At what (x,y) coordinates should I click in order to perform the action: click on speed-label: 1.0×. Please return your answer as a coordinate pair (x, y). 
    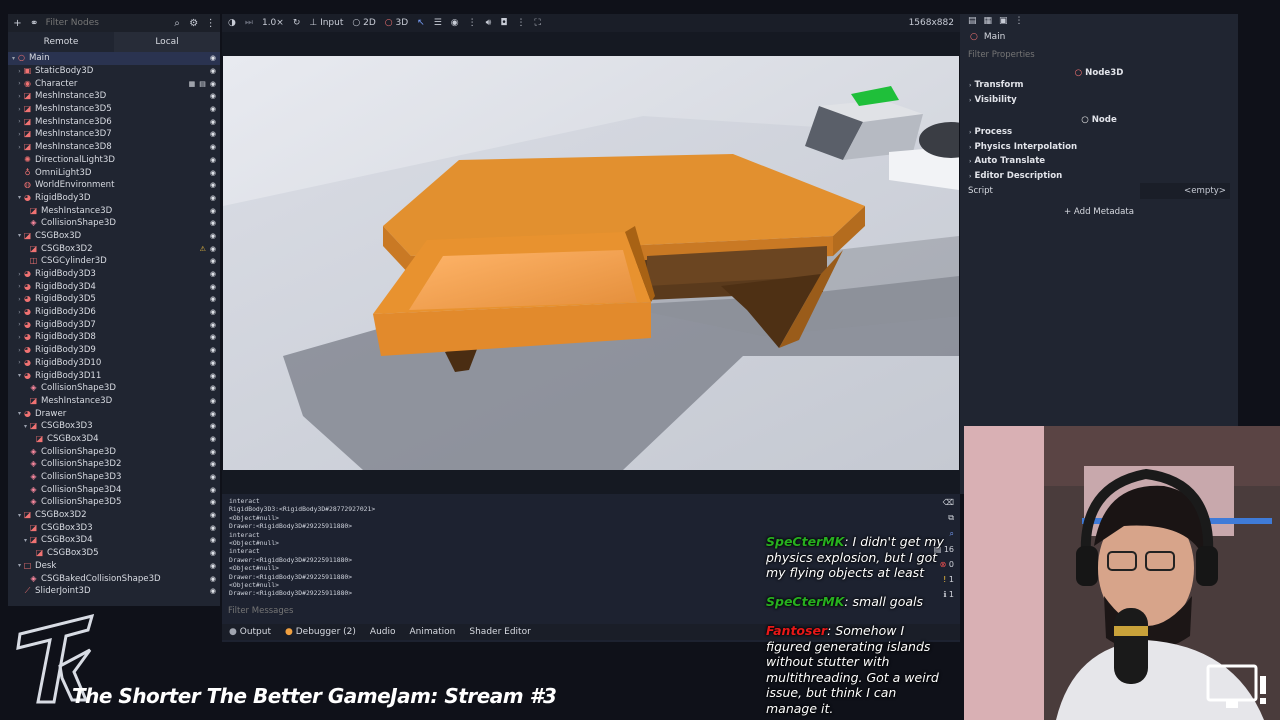
    Looking at the image, I should click on (273, 23).